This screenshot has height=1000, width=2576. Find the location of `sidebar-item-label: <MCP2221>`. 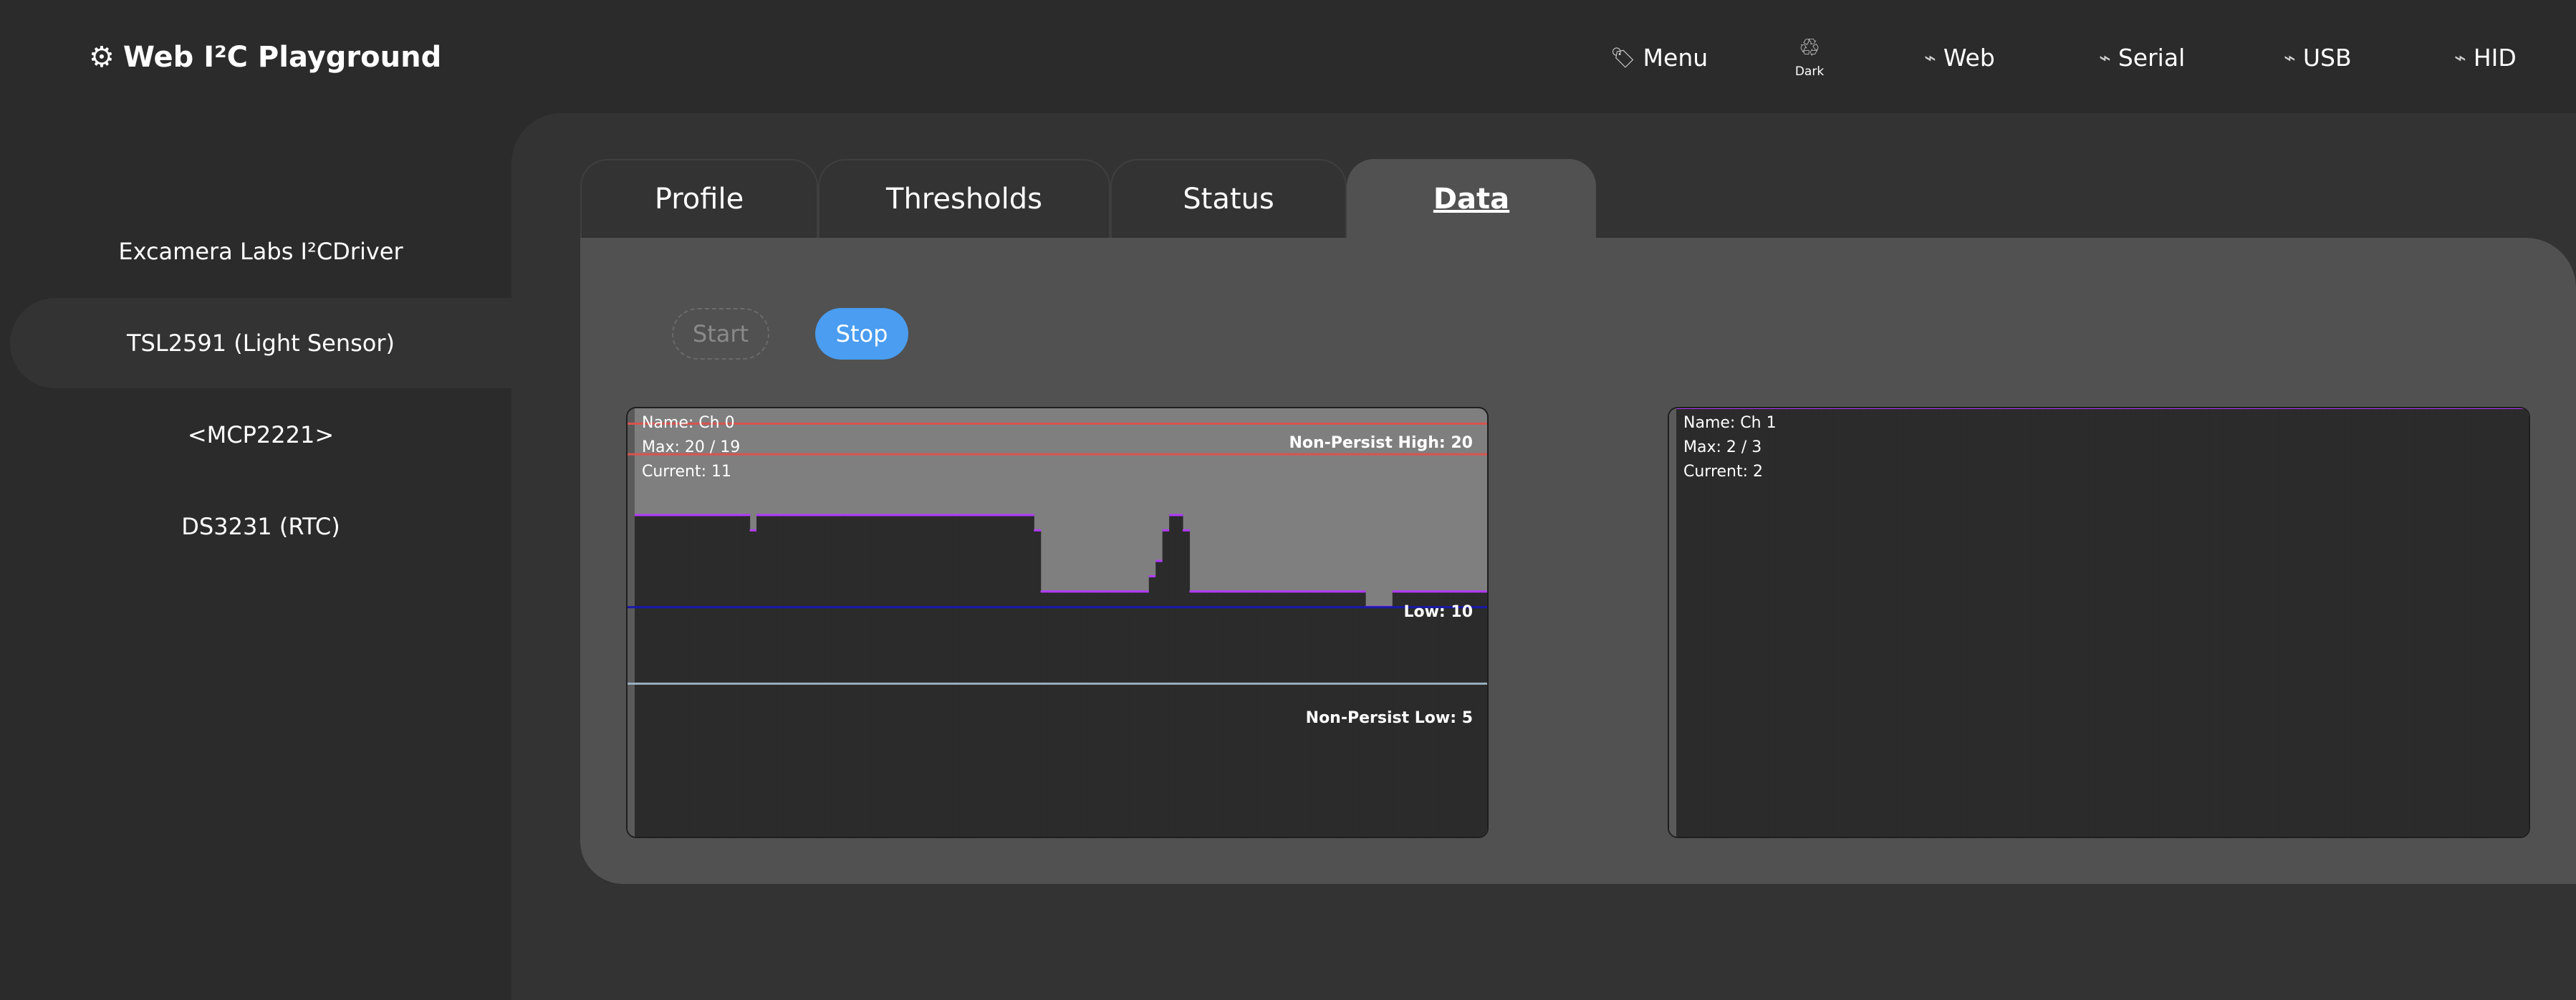

sidebar-item-label: <MCP2221> is located at coordinates (261, 434).